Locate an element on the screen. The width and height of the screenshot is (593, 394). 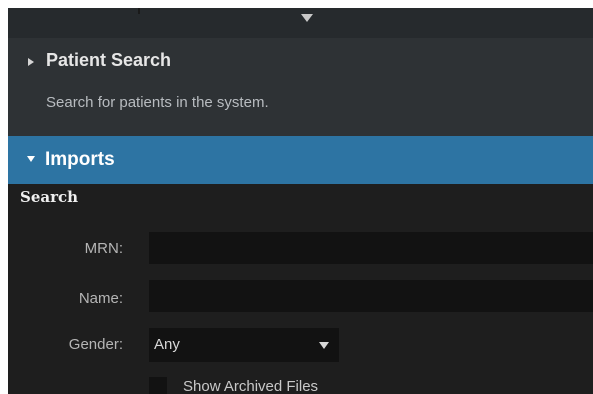
search-heading: Search is located at coordinates (49, 197).